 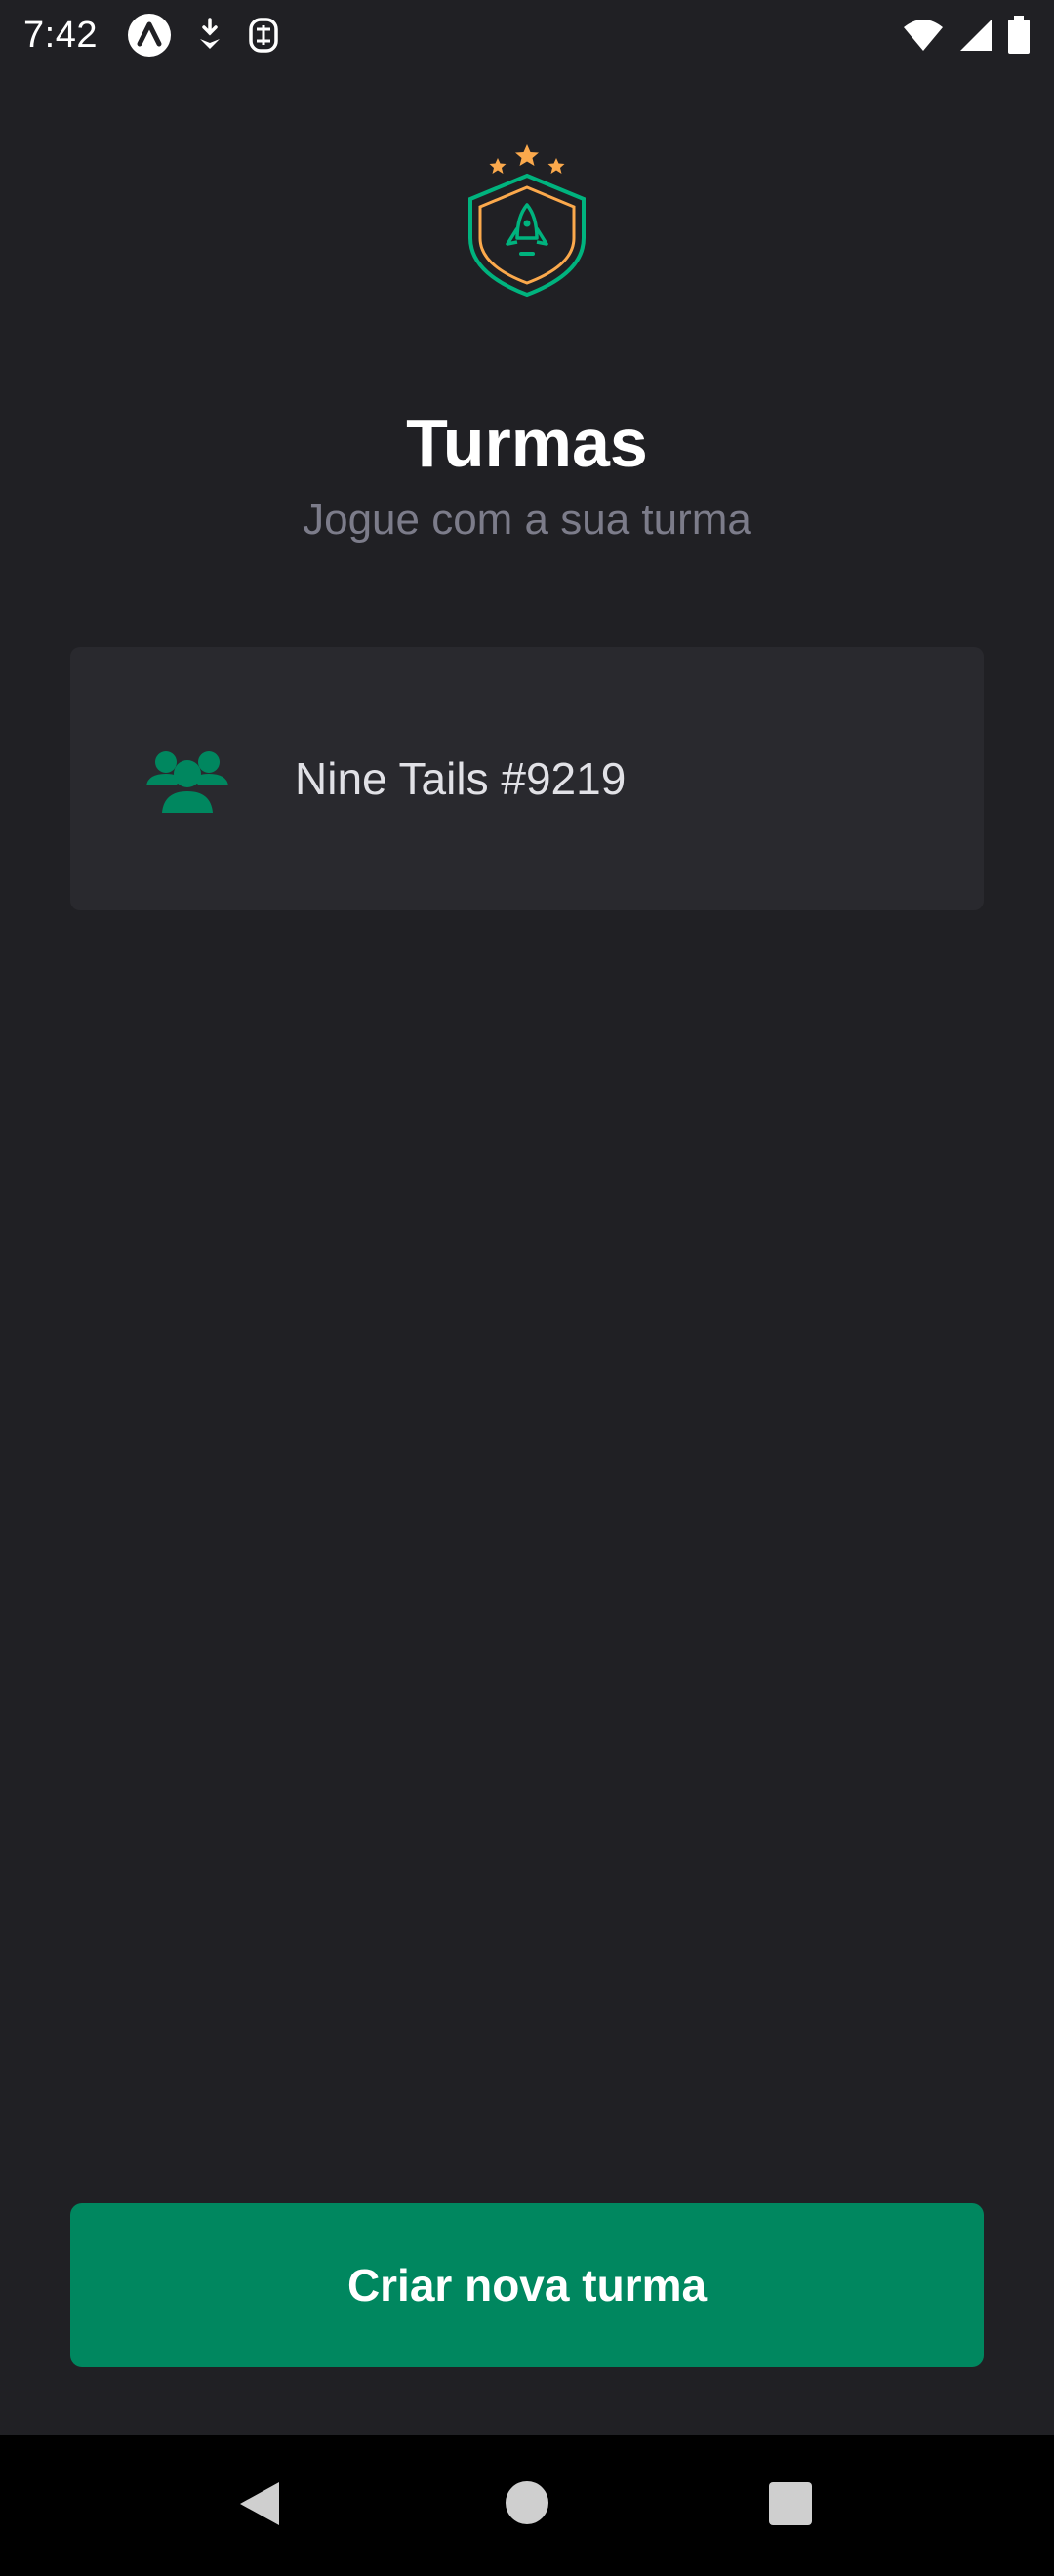 What do you see at coordinates (527, 2285) in the screenshot?
I see `create-group-button: Criar nova turma` at bounding box center [527, 2285].